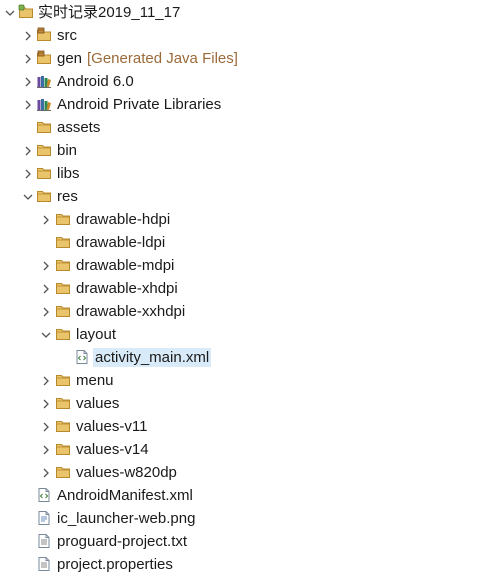 The width and height of the screenshot is (500, 580). Describe the element at coordinates (115, 564) in the screenshot. I see `tree-item-label: project.properties` at that location.